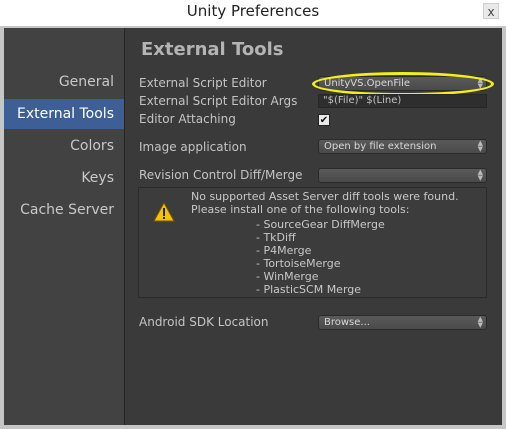  I want to click on revision-control-dropdown: ▲ ▼, so click(402, 175).